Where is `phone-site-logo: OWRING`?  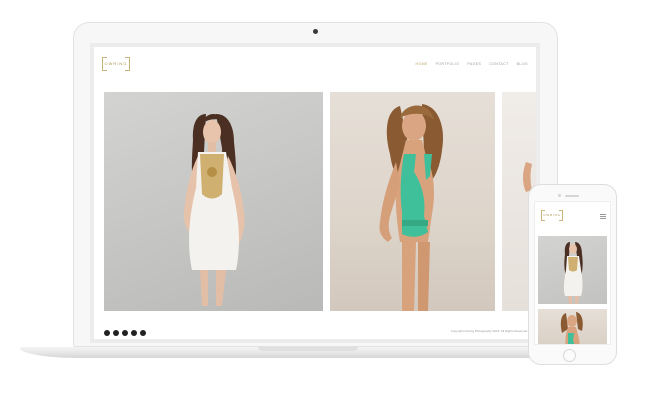
phone-site-logo: OWRING is located at coordinates (552, 215).